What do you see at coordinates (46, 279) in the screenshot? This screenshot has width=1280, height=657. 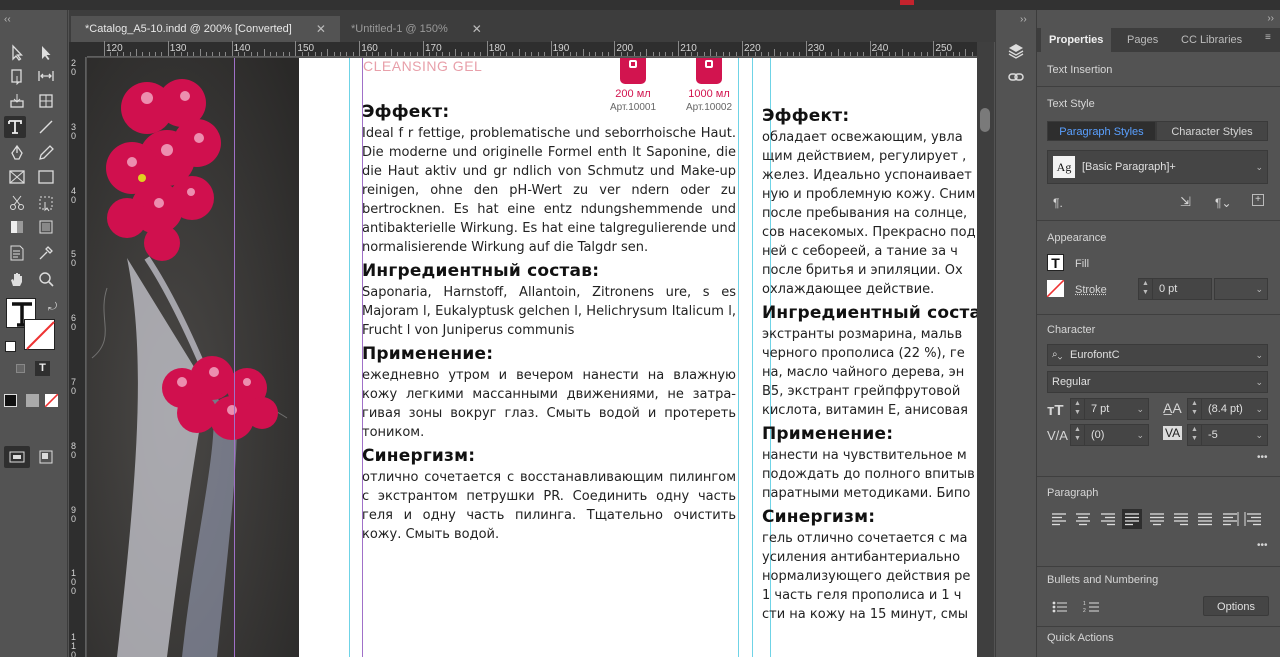 I see `zoom-tool-icon` at bounding box center [46, 279].